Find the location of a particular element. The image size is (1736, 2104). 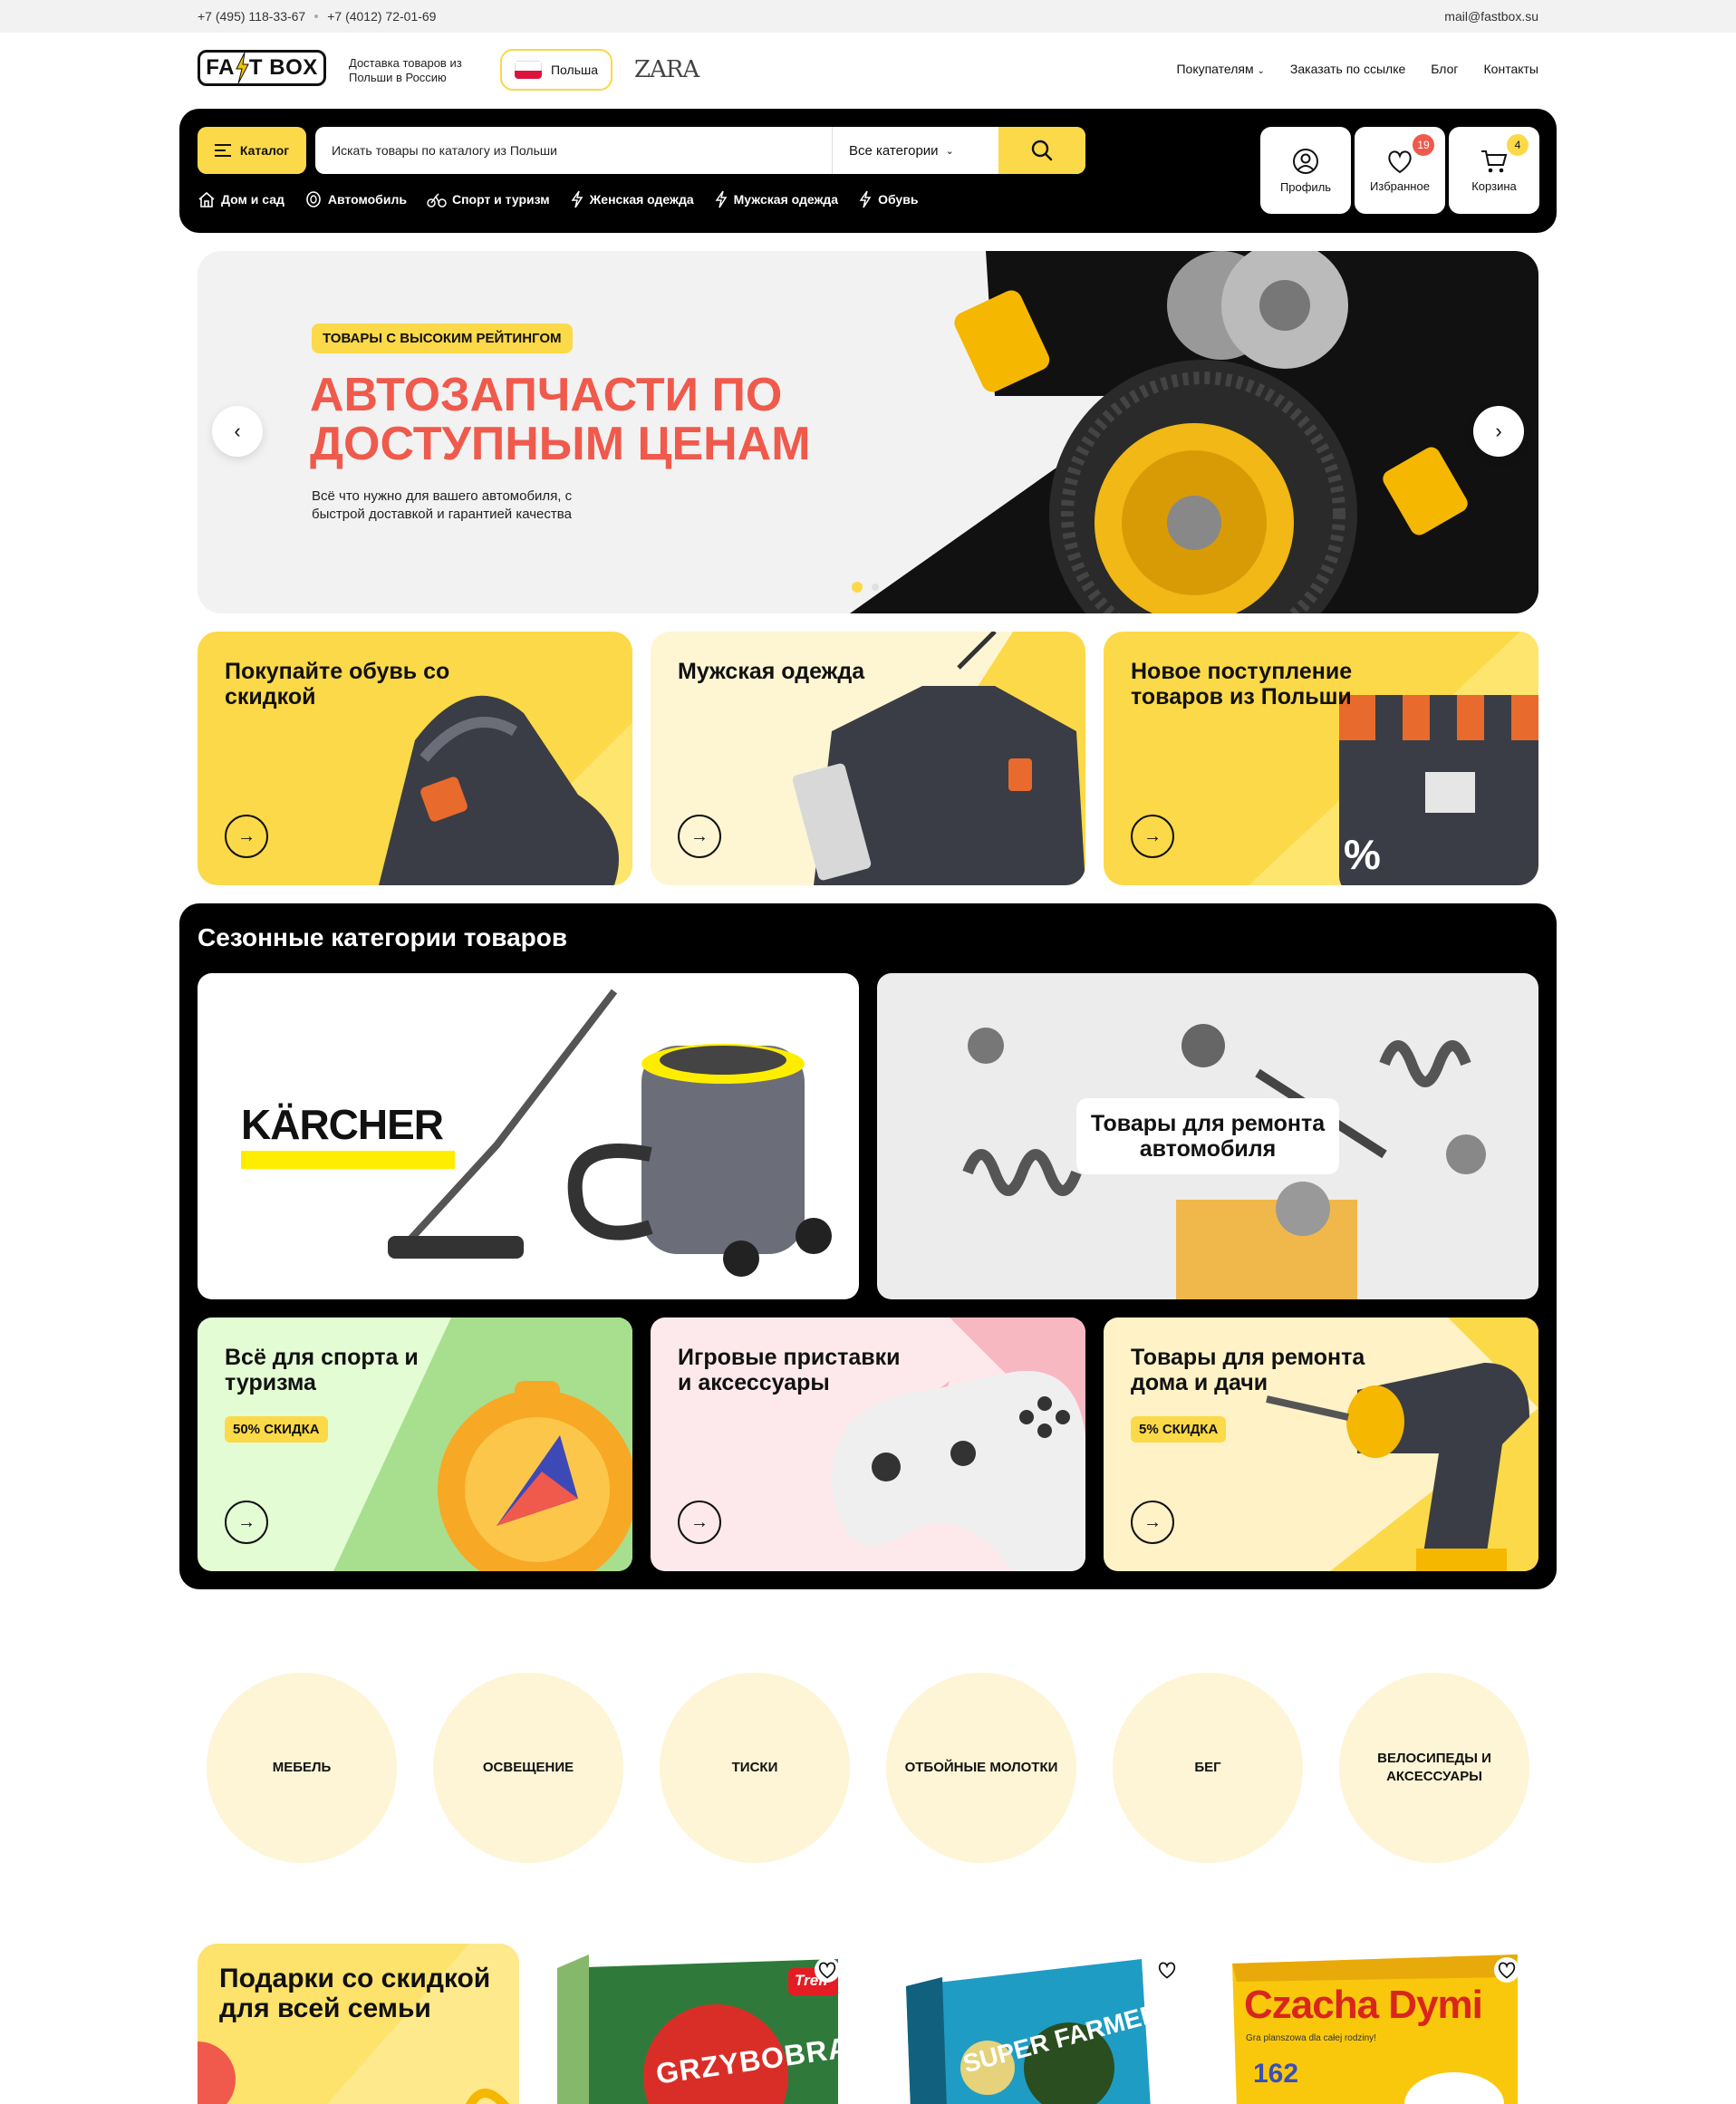

site-tagline: Доставка товаров из Польши в Россию is located at coordinates (405, 70).